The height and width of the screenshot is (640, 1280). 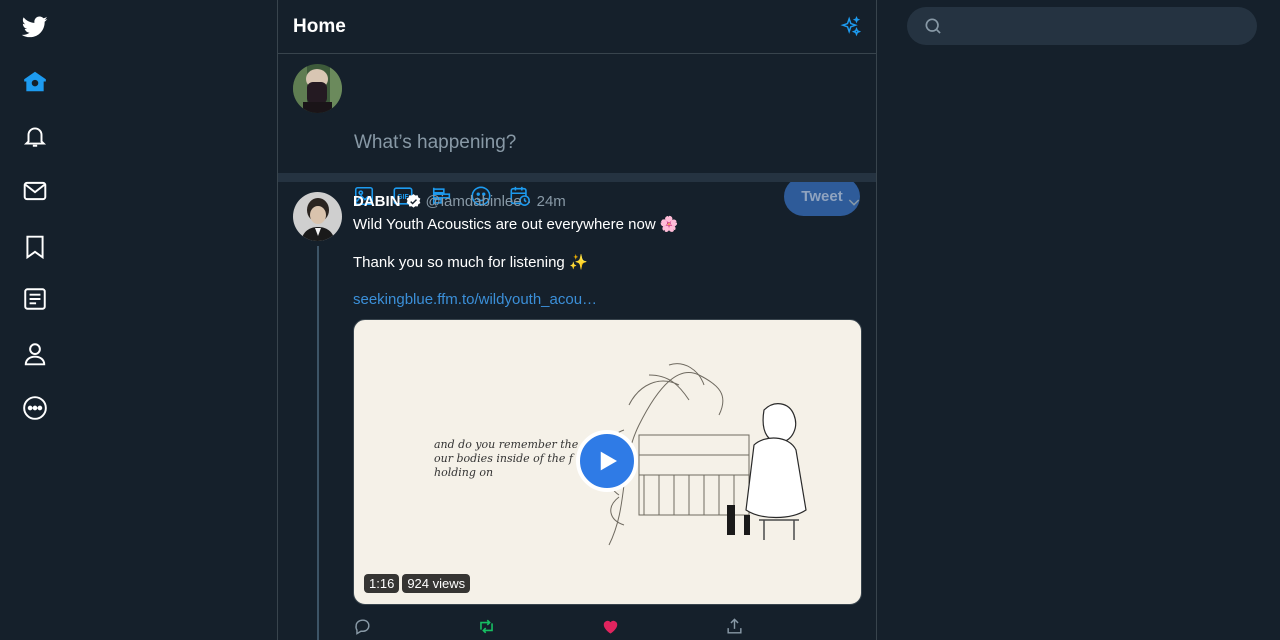 I want to click on more-options-icon, so click(x=35, y=408).